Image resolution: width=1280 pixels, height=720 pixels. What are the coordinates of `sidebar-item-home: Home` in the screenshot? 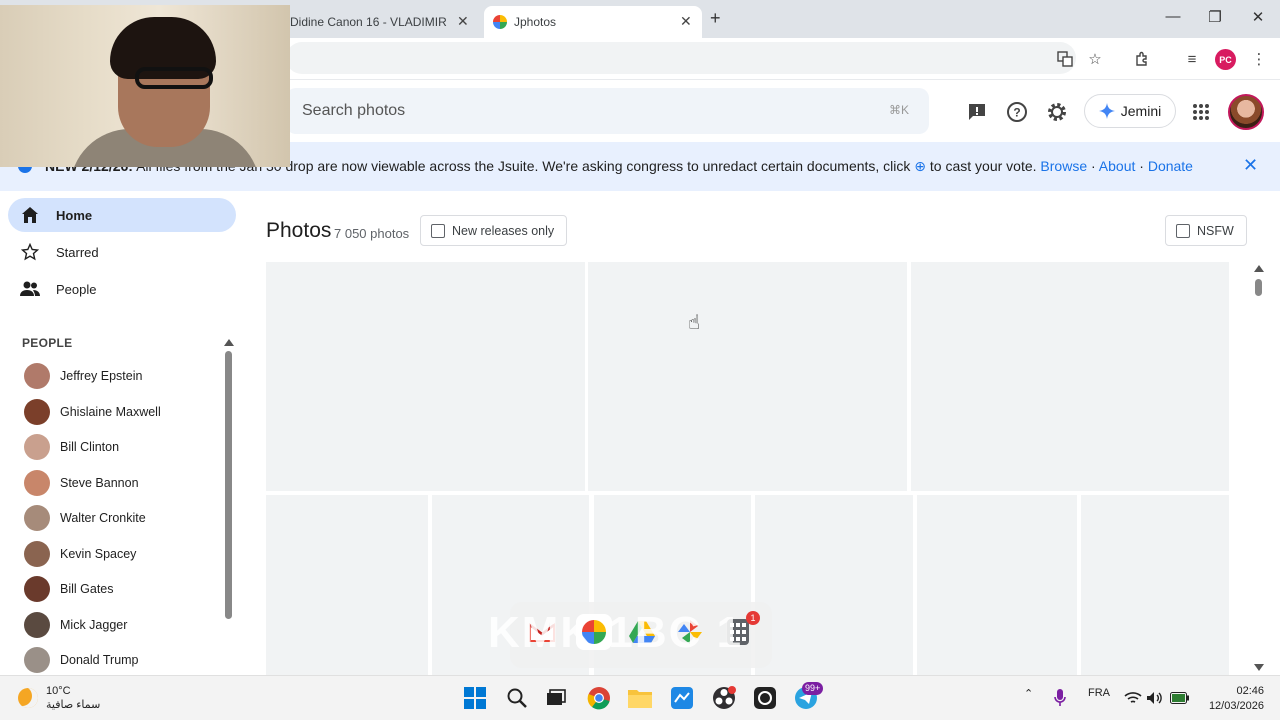 It's located at (122, 215).